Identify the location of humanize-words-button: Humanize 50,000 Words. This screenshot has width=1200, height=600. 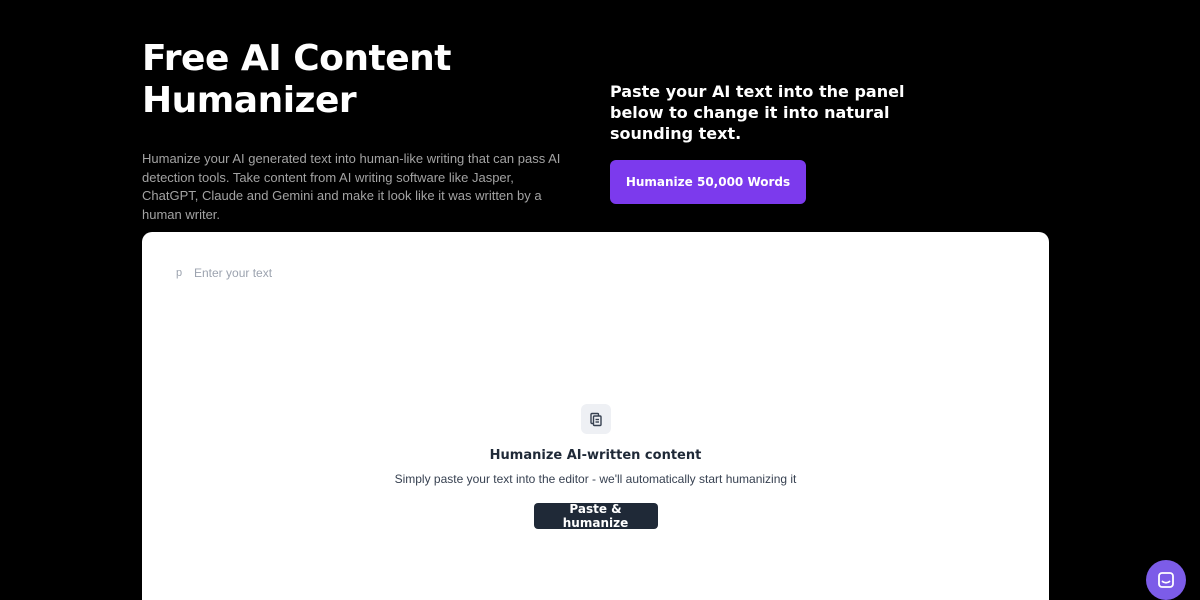
(708, 182).